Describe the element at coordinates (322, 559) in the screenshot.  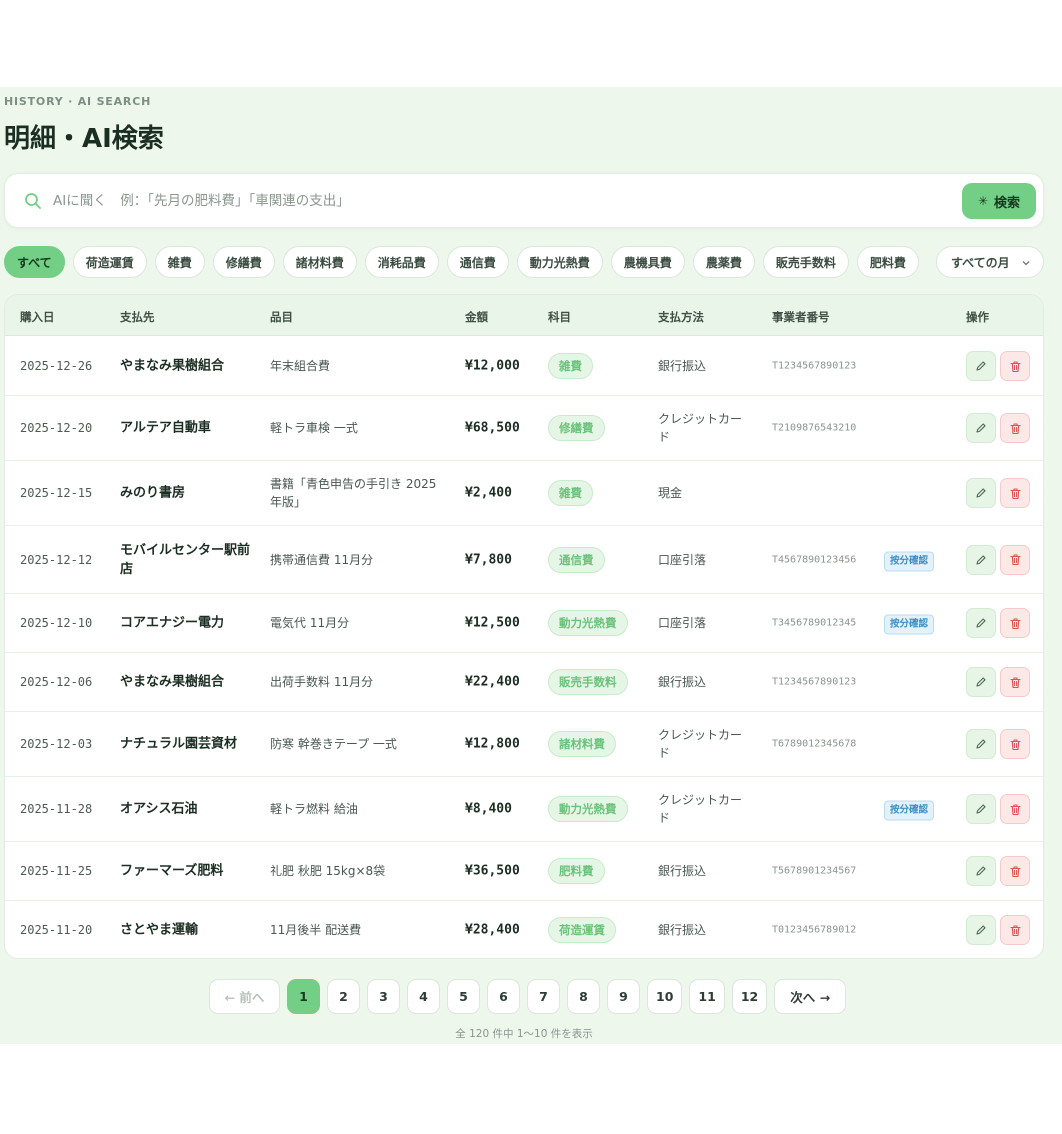
I see `cell-item: 携帯通信費 11月分` at that location.